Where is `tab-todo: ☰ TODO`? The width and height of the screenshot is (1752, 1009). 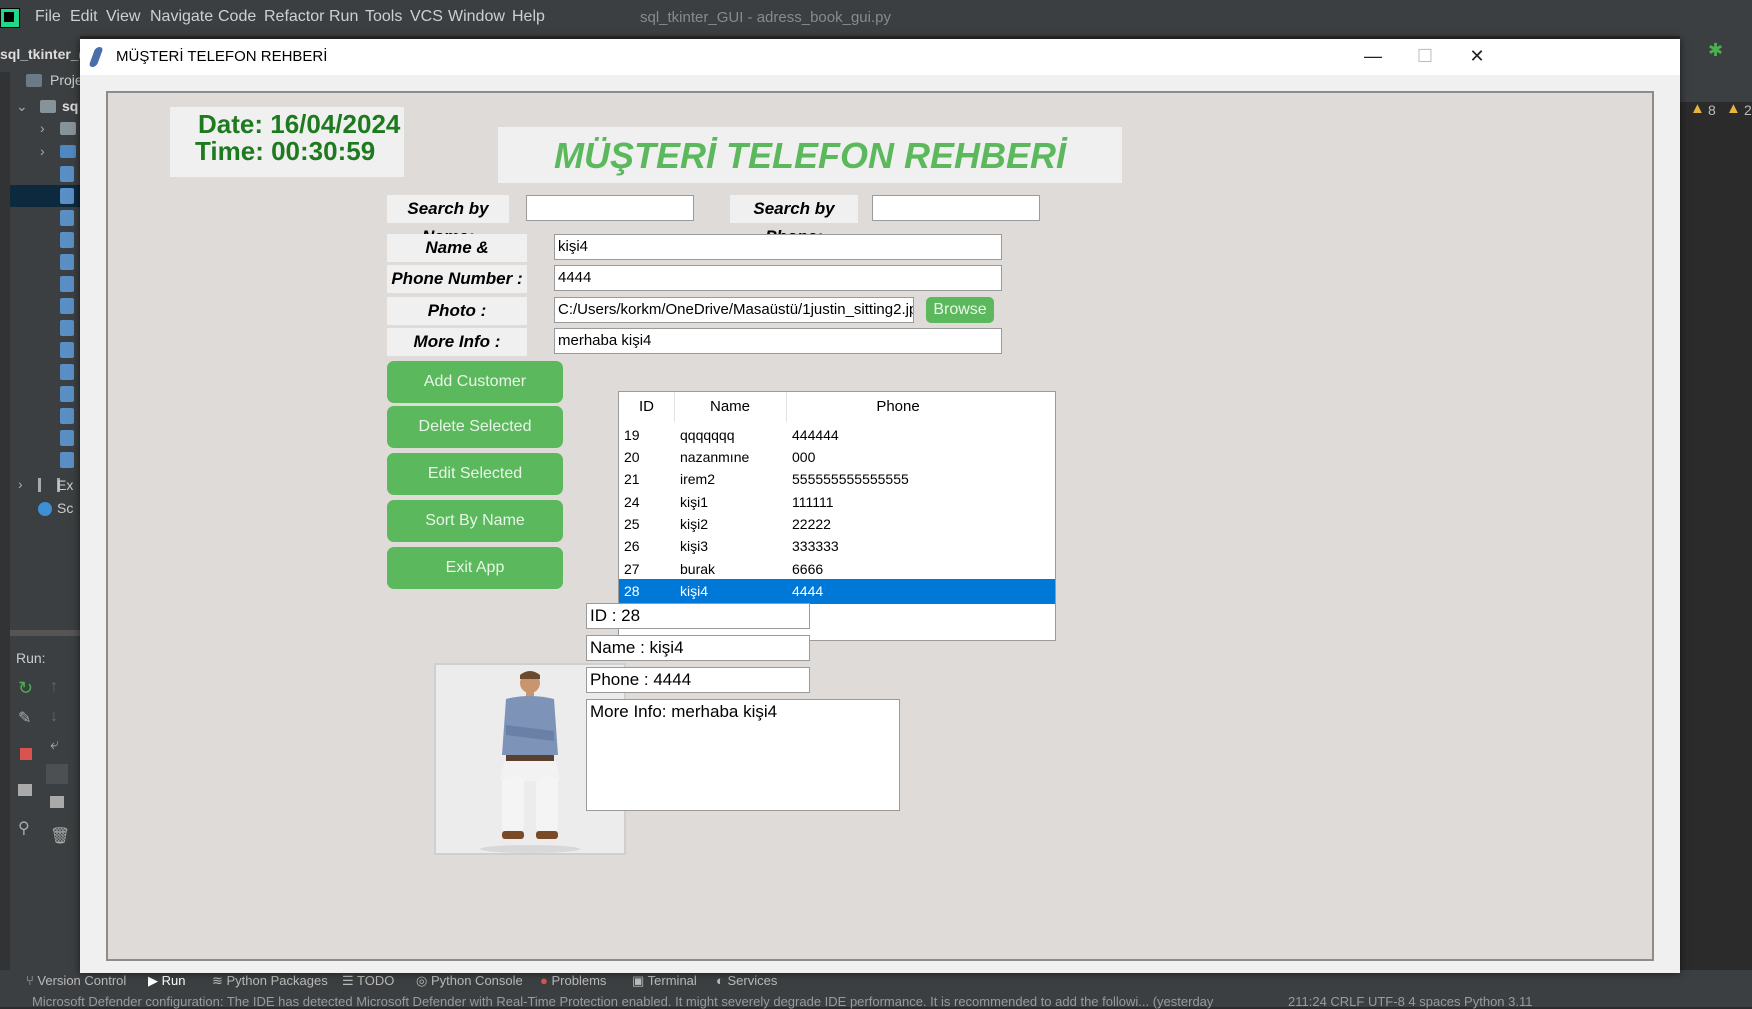
tab-todo: ☰ TODO is located at coordinates (368, 981).